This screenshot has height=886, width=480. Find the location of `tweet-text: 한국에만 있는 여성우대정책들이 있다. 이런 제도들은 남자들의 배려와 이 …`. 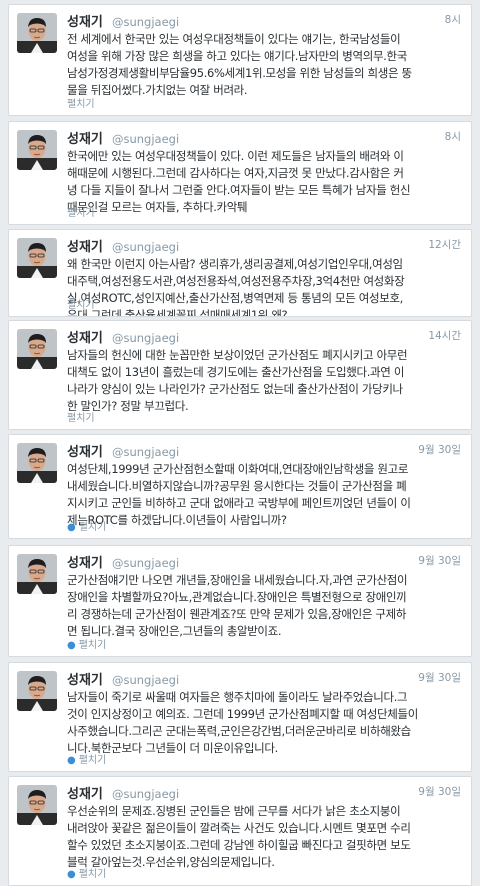

tweet-text: 한국에만 있는 여성우대정책들이 있다. 이런 제도들은 남자들의 배려와 이 … is located at coordinates (239, 181).